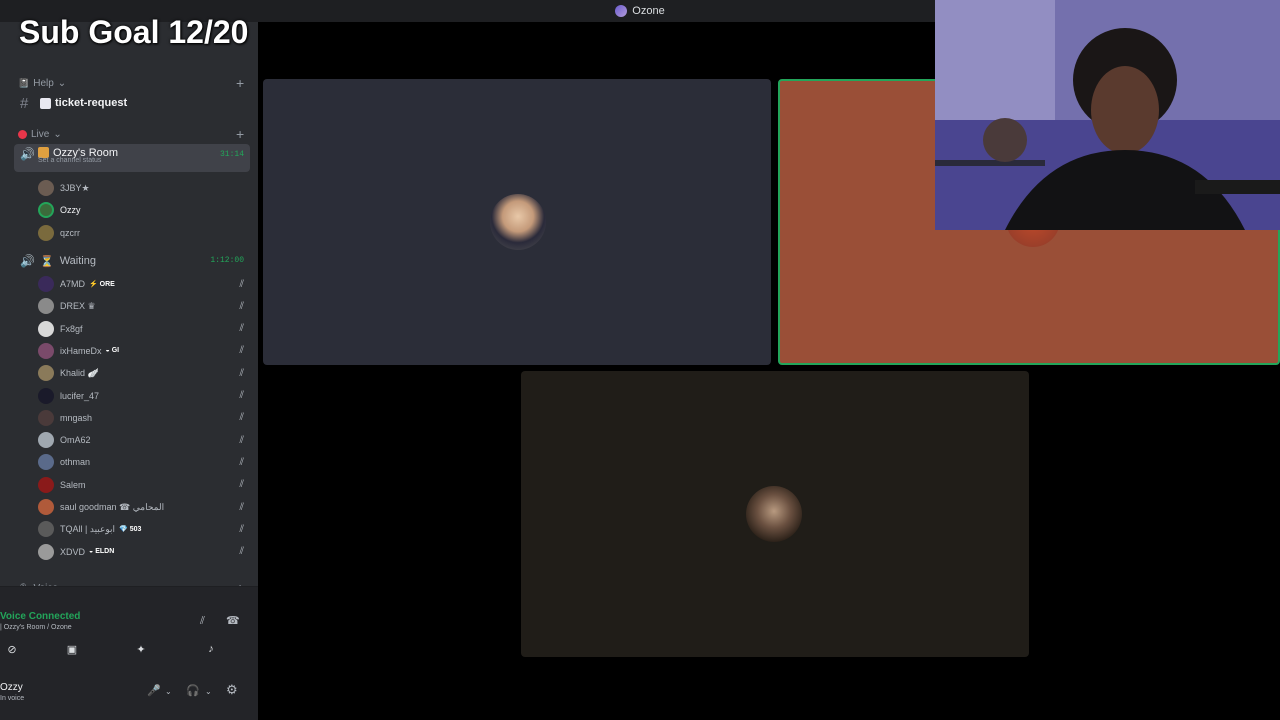 The width and height of the screenshot is (1280, 720). Describe the element at coordinates (129, 697) in the screenshot. I see `user-panel: Ozzy In voice 🎤 ⌄ 🎧 ⌄ ⚙` at that location.